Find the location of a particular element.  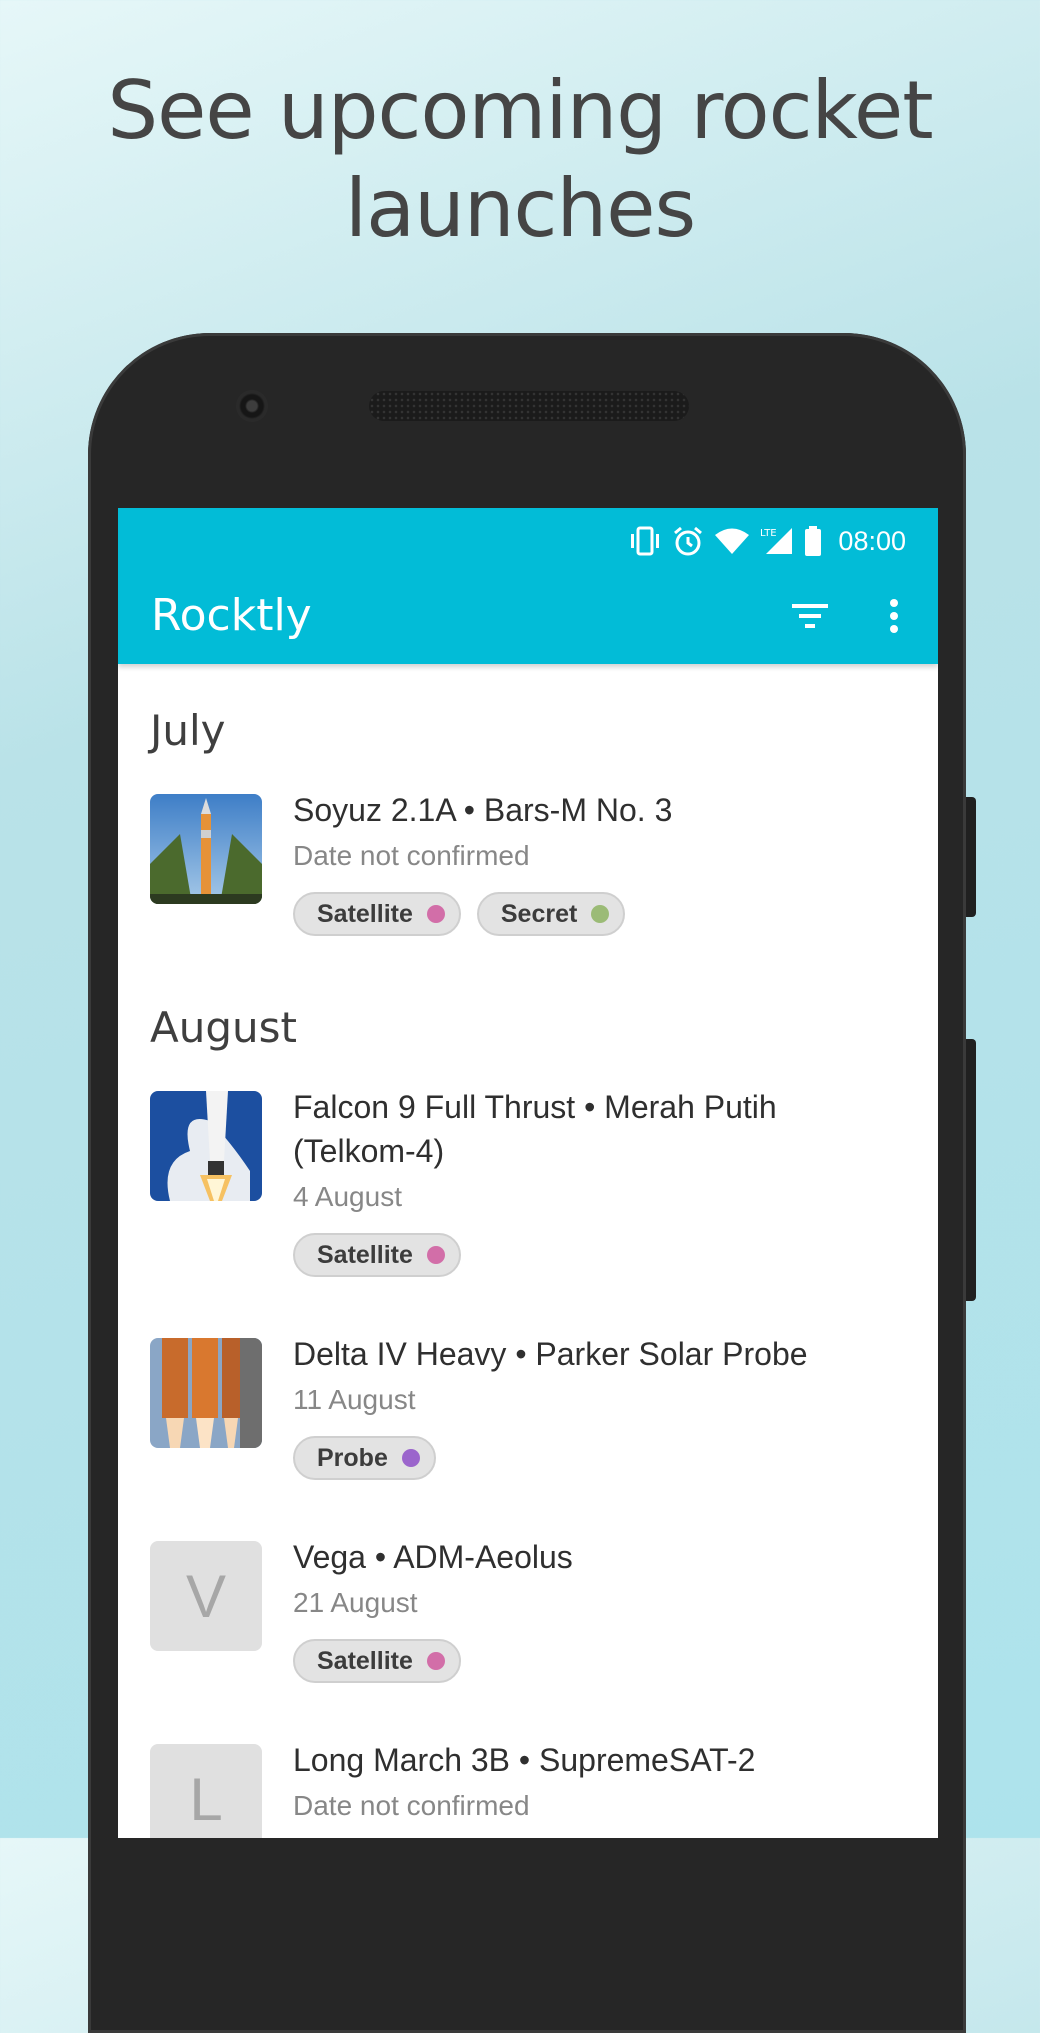

overflow-menu-button is located at coordinates (894, 616).